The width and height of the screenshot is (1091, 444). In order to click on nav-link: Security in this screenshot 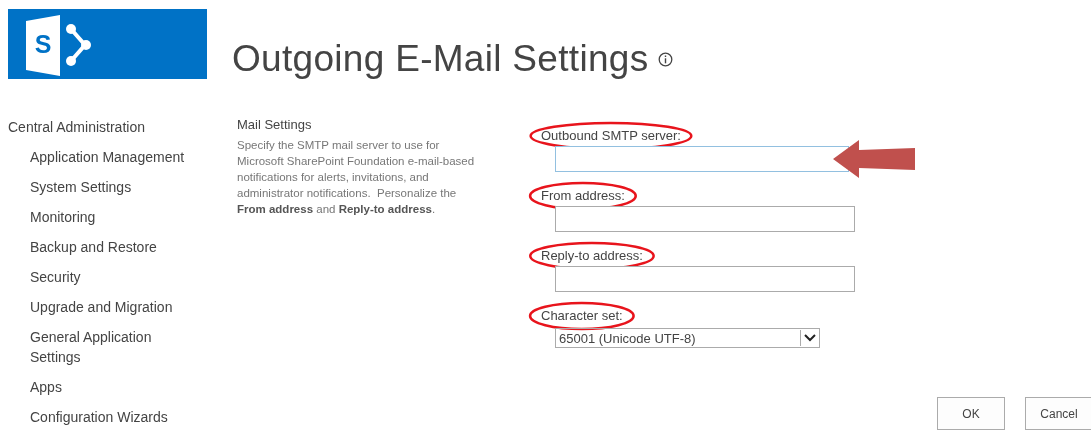, I will do `click(109, 277)`.